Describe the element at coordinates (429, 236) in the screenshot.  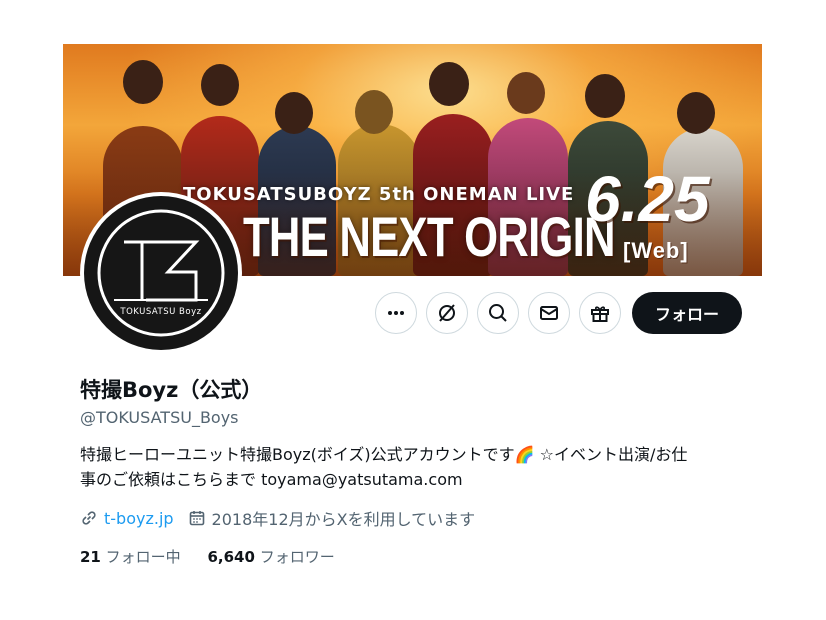
I see `banner-title: THE NEXT ORIGIN` at that location.